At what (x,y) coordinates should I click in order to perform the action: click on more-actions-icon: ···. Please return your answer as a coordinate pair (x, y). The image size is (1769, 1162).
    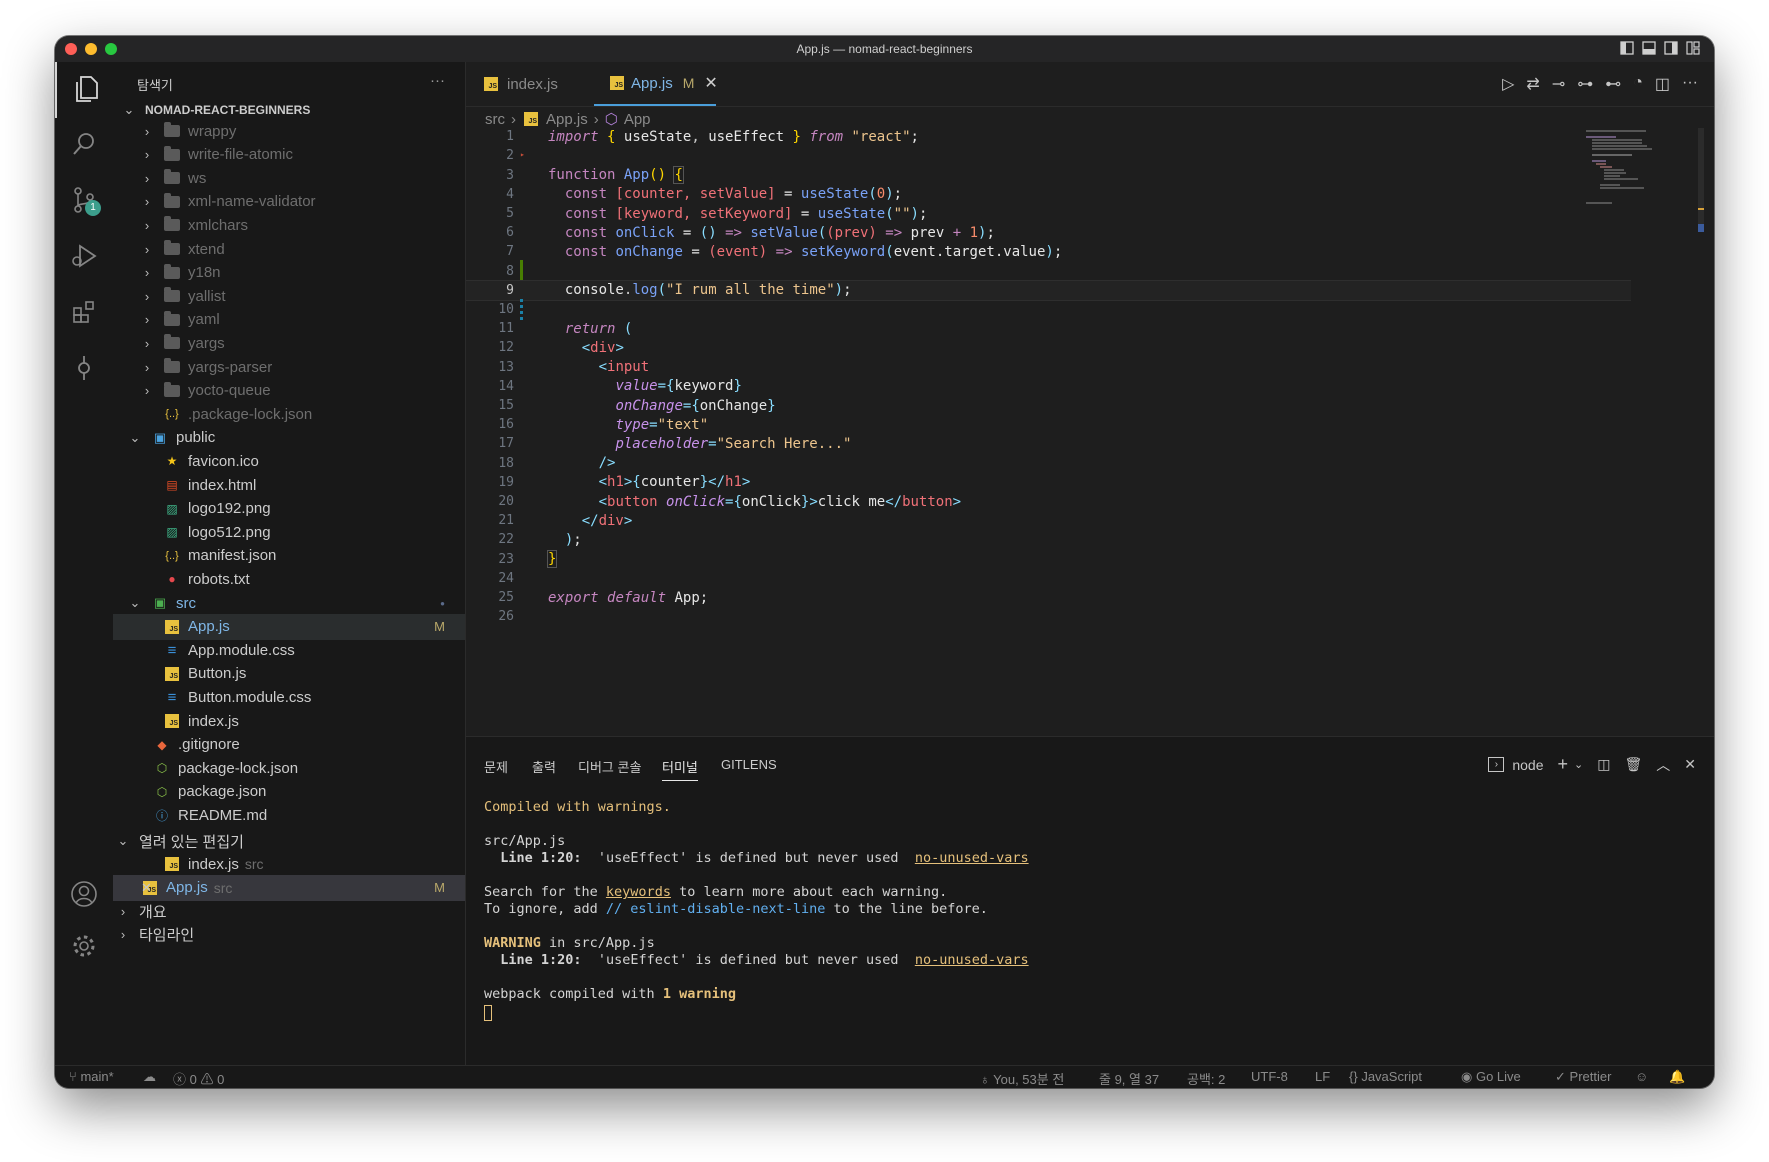
    Looking at the image, I should click on (1690, 84).